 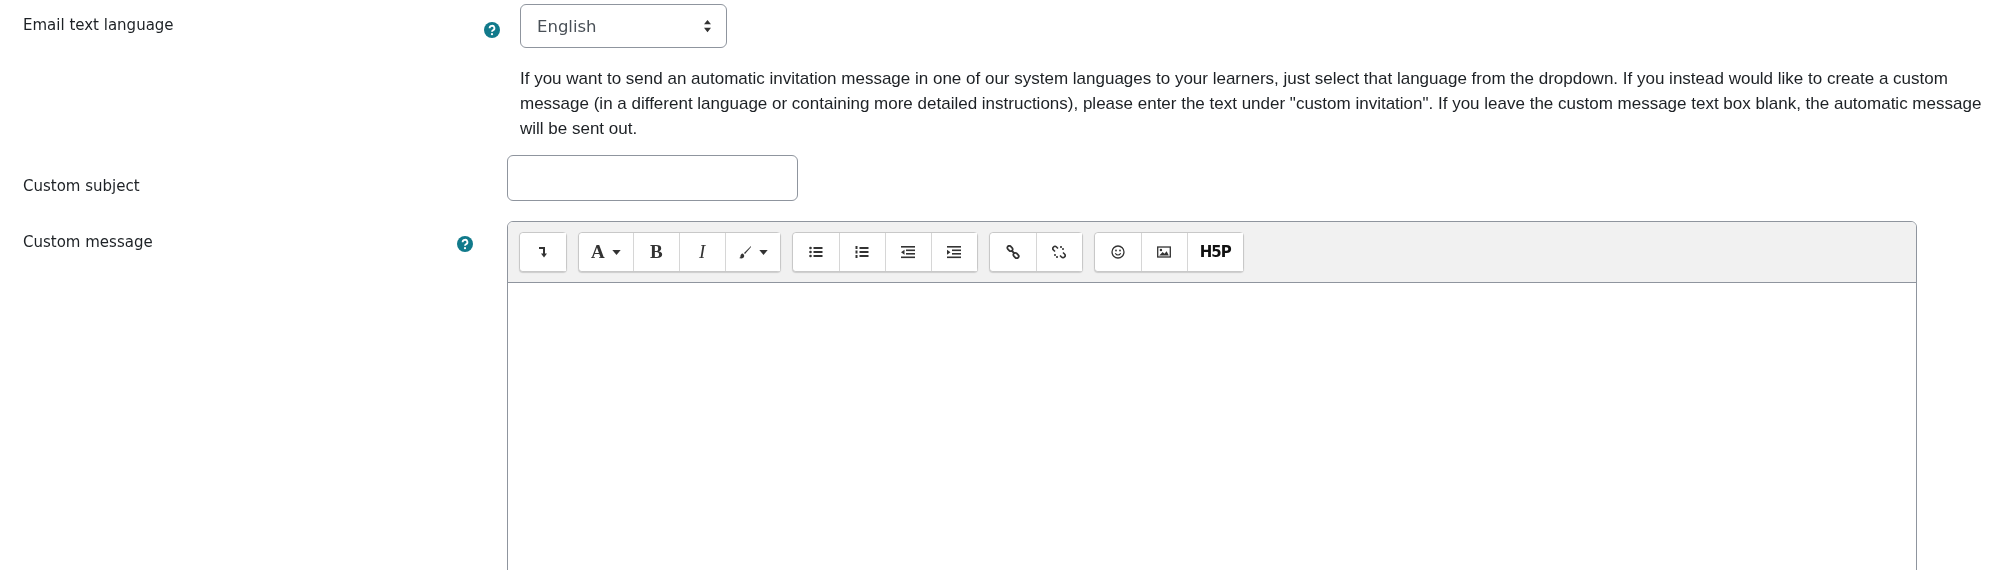 I want to click on field-label: Custom subject, so click(x=81, y=186).